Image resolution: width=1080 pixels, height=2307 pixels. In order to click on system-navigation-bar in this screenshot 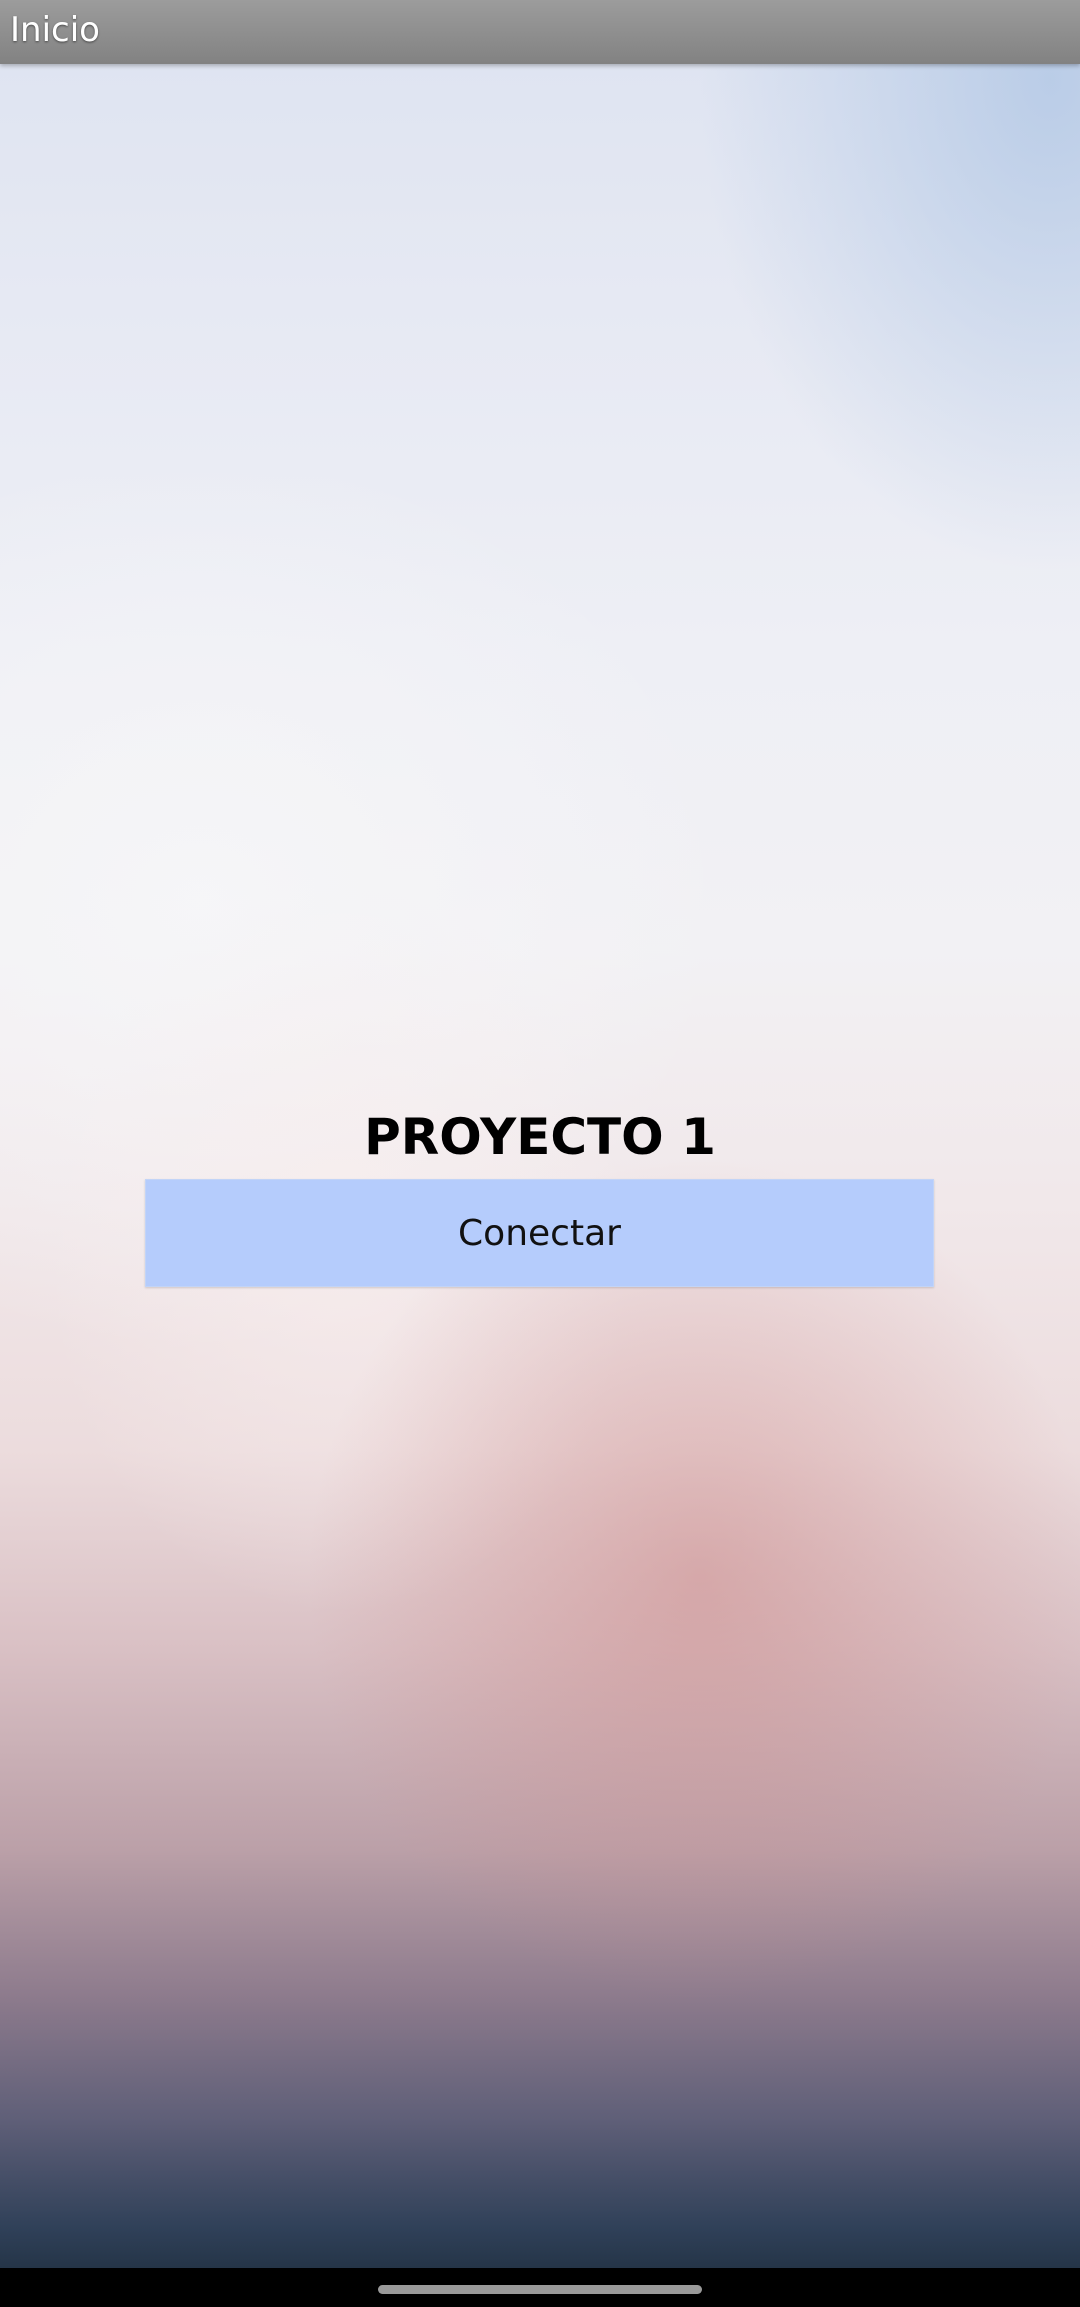, I will do `click(540, 2287)`.